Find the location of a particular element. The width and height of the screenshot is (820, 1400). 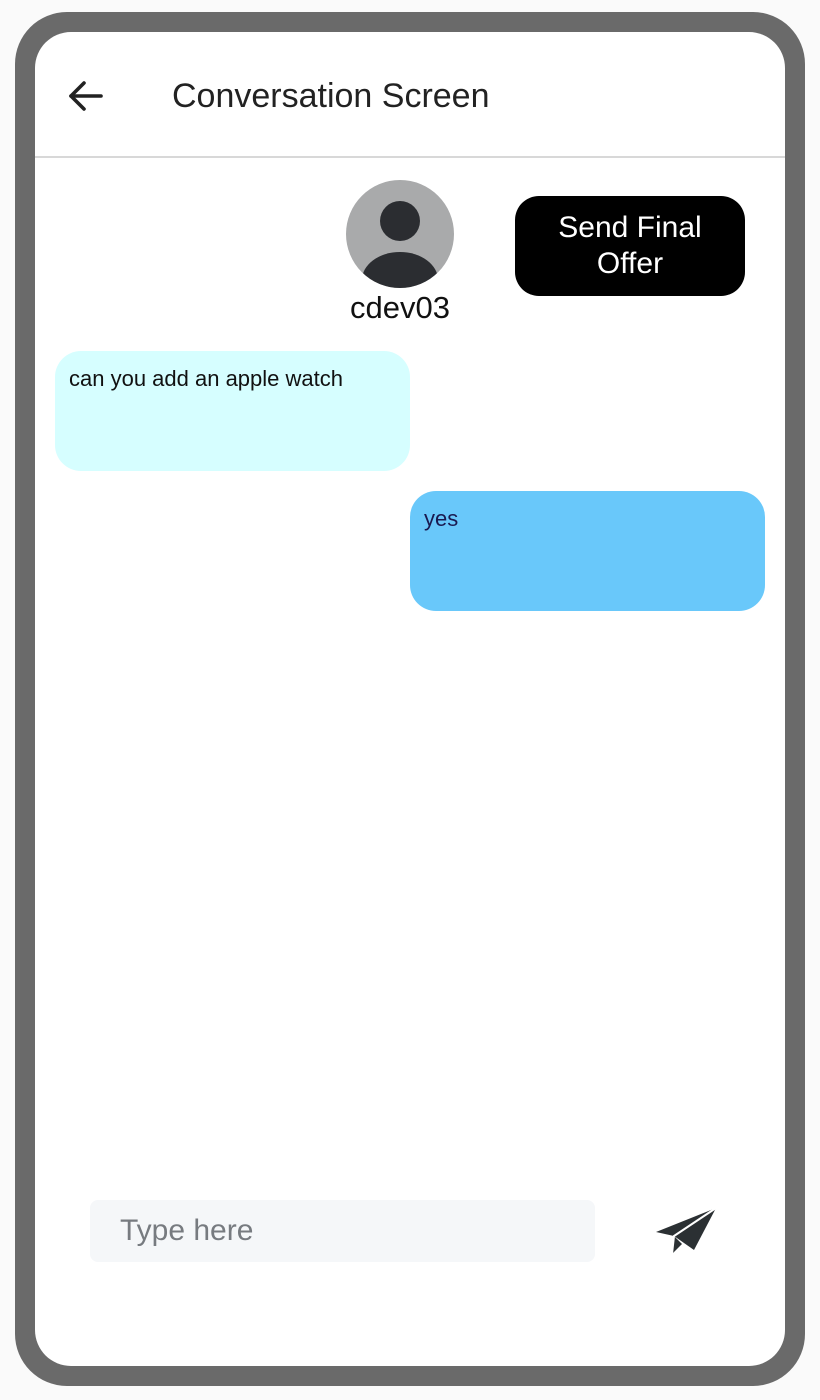

page-title: Conversation Screen is located at coordinates (331, 96).